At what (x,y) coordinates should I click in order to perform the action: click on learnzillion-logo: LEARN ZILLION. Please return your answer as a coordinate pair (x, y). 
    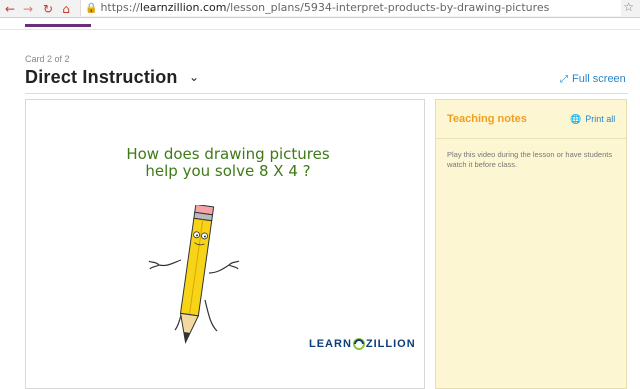
    Looking at the image, I should click on (362, 344).